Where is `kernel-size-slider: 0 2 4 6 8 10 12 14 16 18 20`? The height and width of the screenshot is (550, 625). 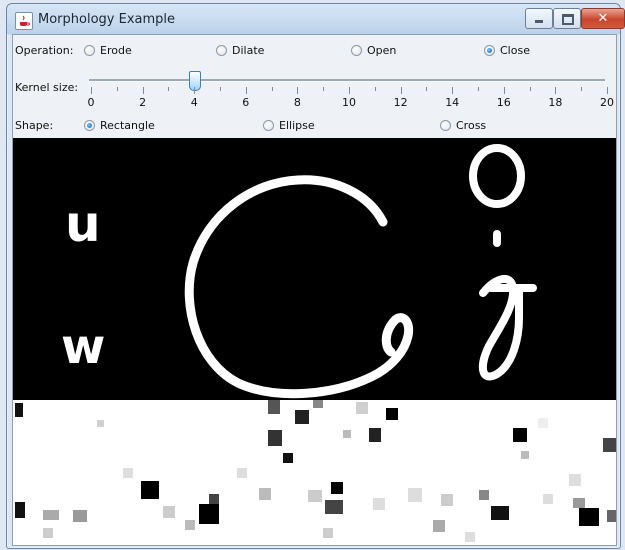
kernel-size-slider: 0 2 4 6 8 10 12 14 16 18 20 is located at coordinates (349, 92).